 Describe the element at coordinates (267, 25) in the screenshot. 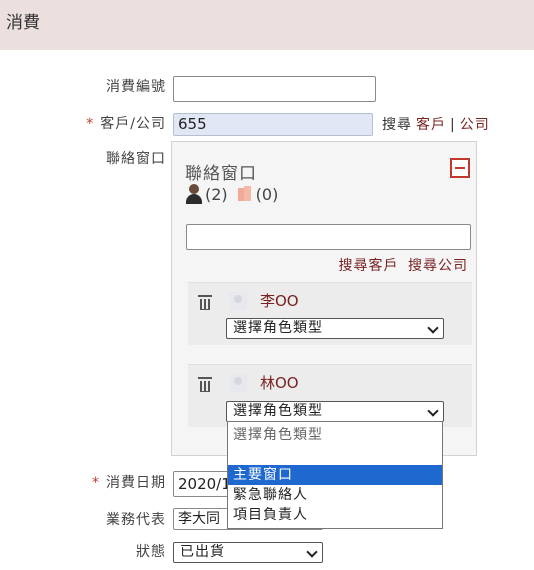

I see `page-header: 消費` at that location.